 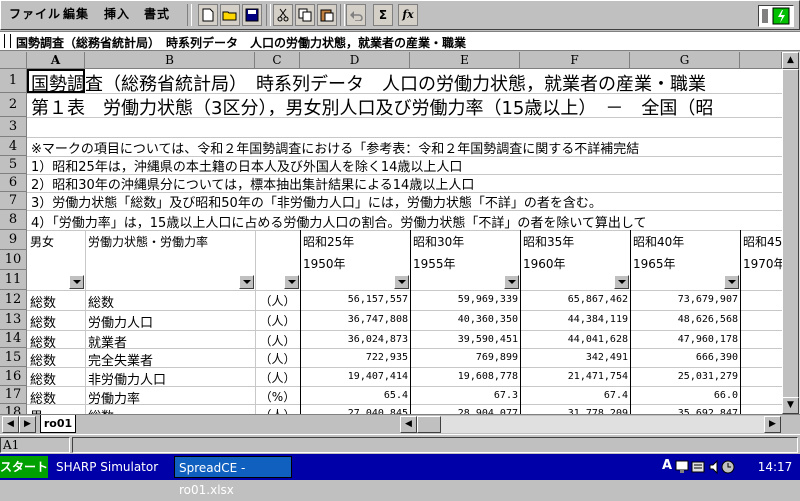 What do you see at coordinates (658, 241) in the screenshot?
I see `header-year-s40: 昭和40年` at bounding box center [658, 241].